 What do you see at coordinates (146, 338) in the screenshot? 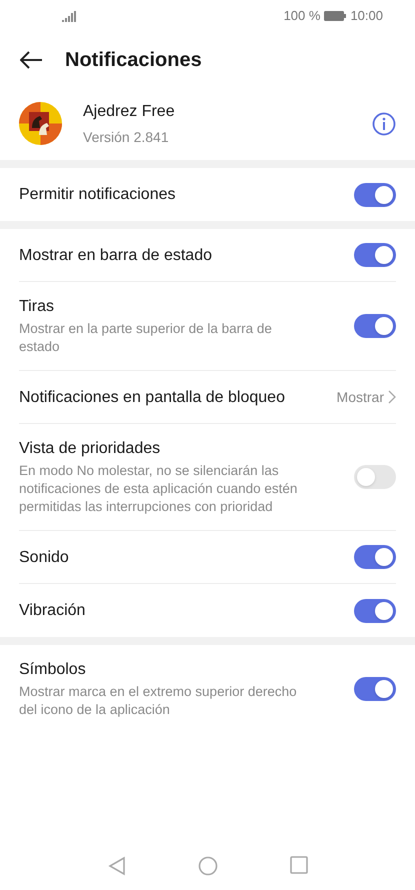
I see `setting-description: Mostrar en la parte superior de la barra de estado` at bounding box center [146, 338].